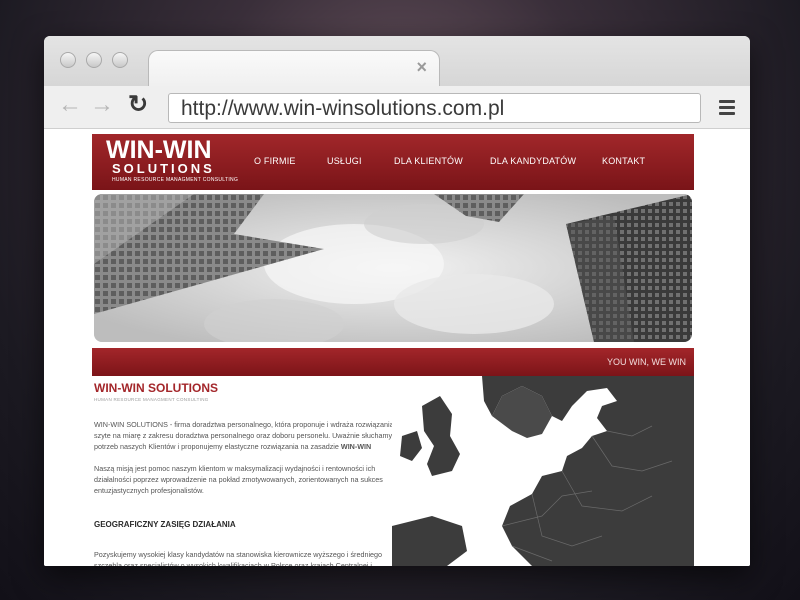 This screenshot has height=600, width=800. What do you see at coordinates (543, 471) in the screenshot?
I see `europe-map` at bounding box center [543, 471].